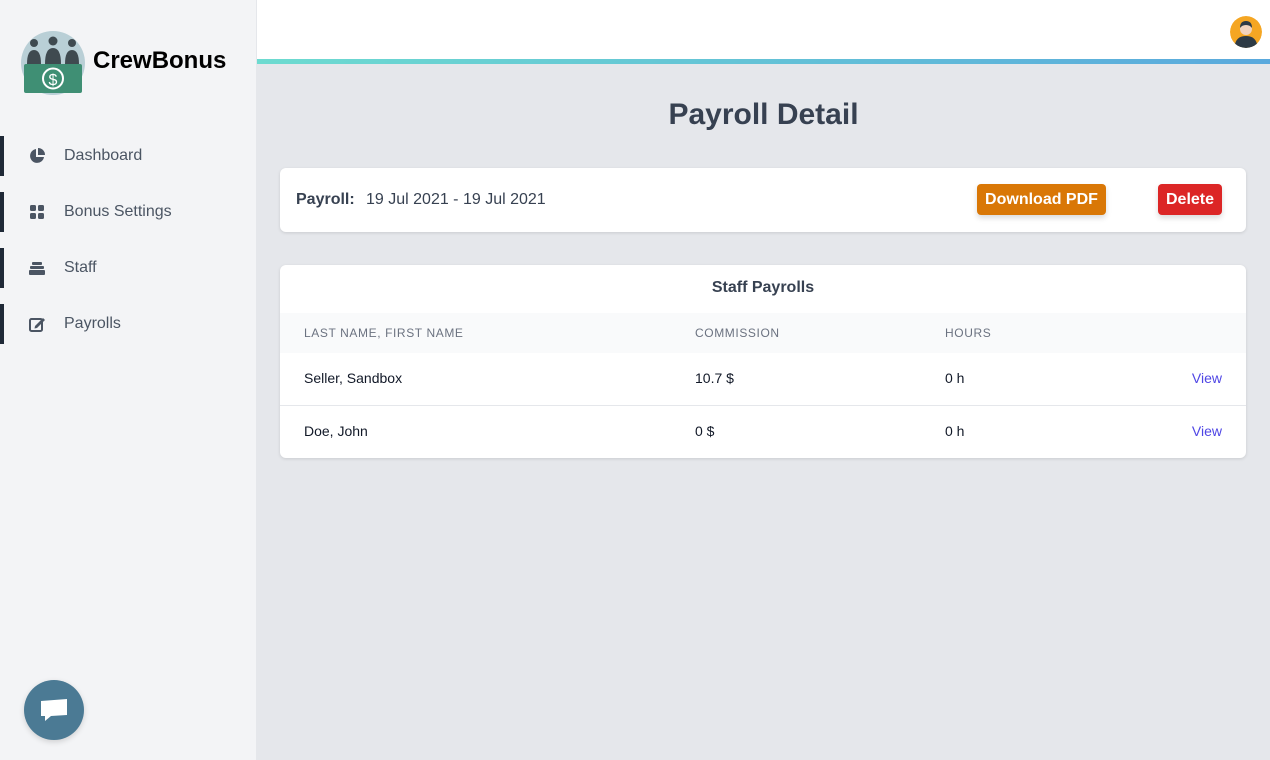  Describe the element at coordinates (118, 211) in the screenshot. I see `sidebar-item-label: Bonus Settings` at that location.